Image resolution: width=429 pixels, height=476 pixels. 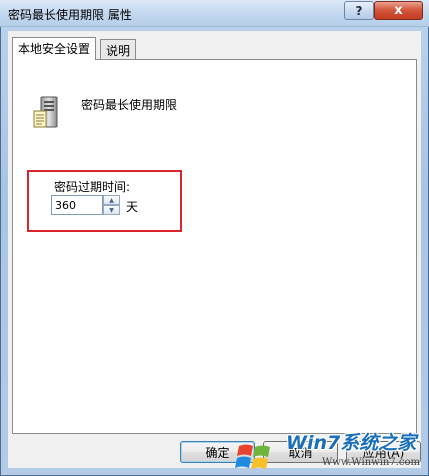 I want to click on spin-up-button: ▲, so click(x=111, y=200).